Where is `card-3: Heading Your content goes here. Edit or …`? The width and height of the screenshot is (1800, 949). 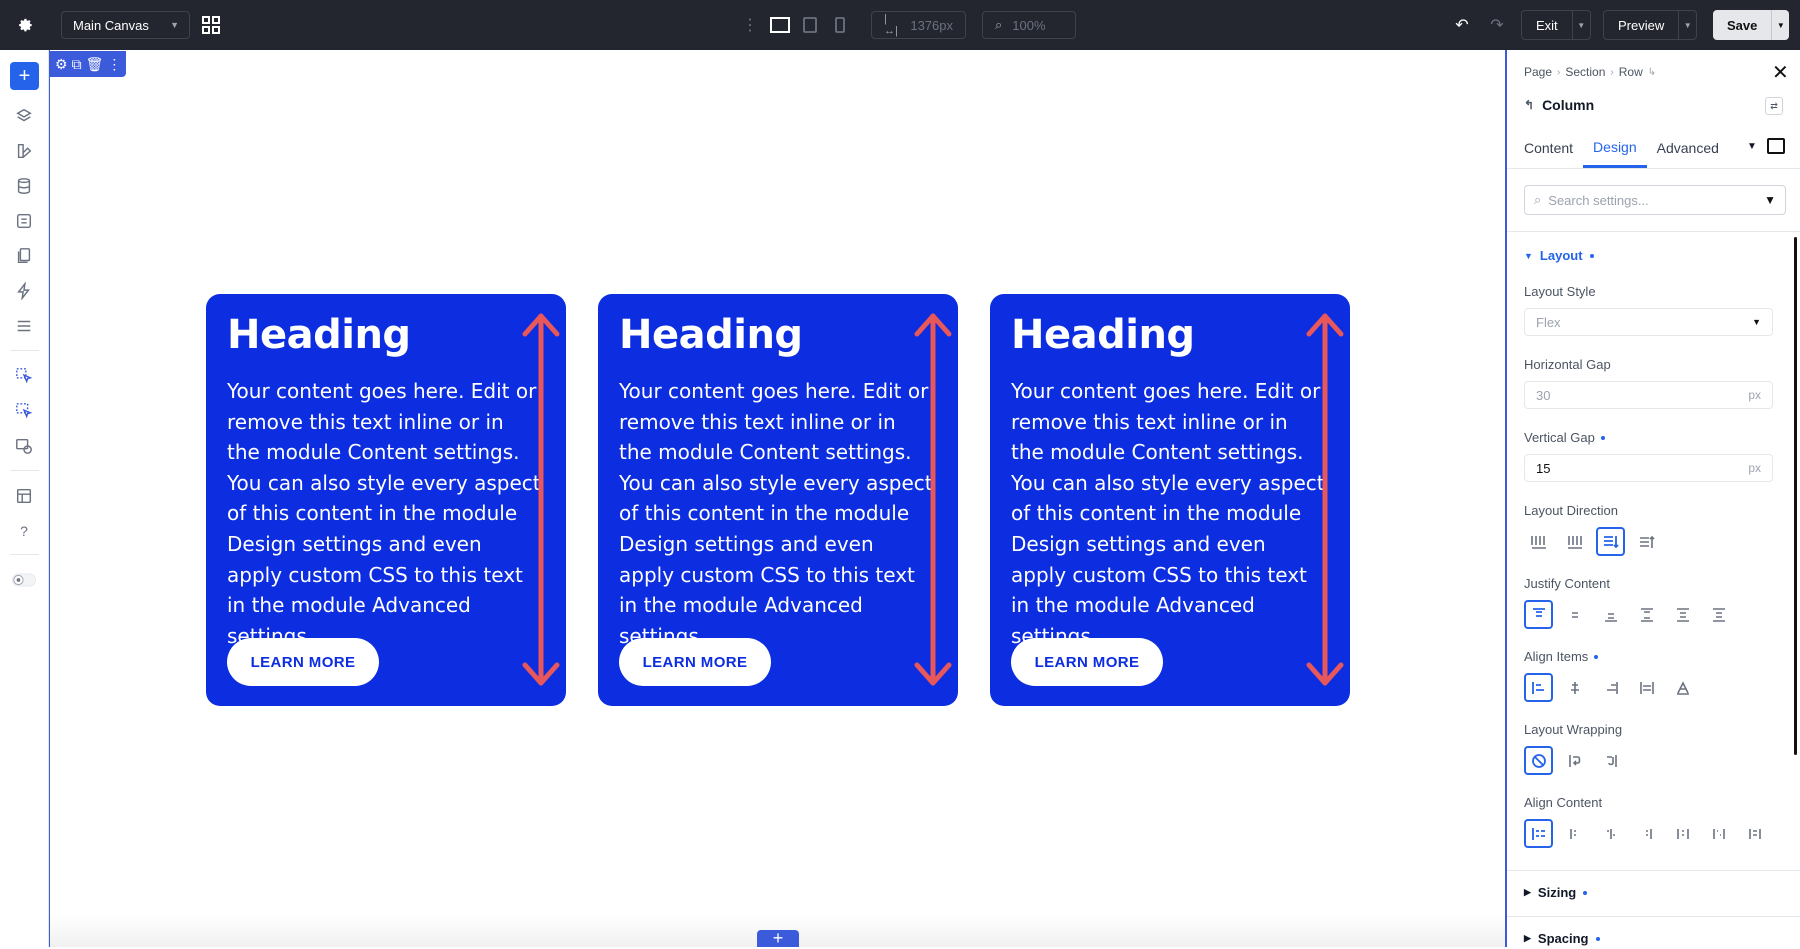
card-3: Heading Your content goes here. Edit or … is located at coordinates (1170, 500).